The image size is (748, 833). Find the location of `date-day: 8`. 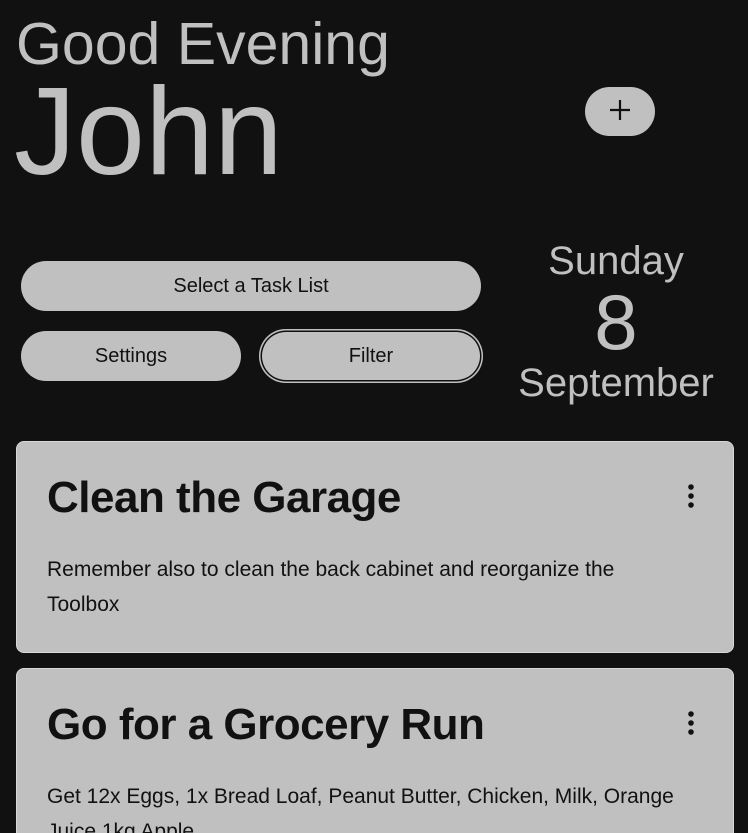

date-day: 8 is located at coordinates (616, 322).